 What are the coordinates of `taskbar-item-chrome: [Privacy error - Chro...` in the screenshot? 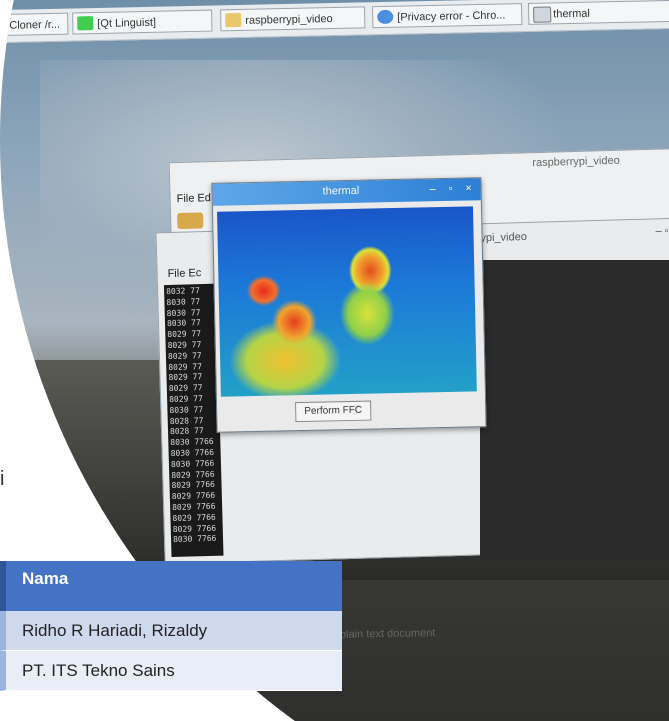 It's located at (447, 16).